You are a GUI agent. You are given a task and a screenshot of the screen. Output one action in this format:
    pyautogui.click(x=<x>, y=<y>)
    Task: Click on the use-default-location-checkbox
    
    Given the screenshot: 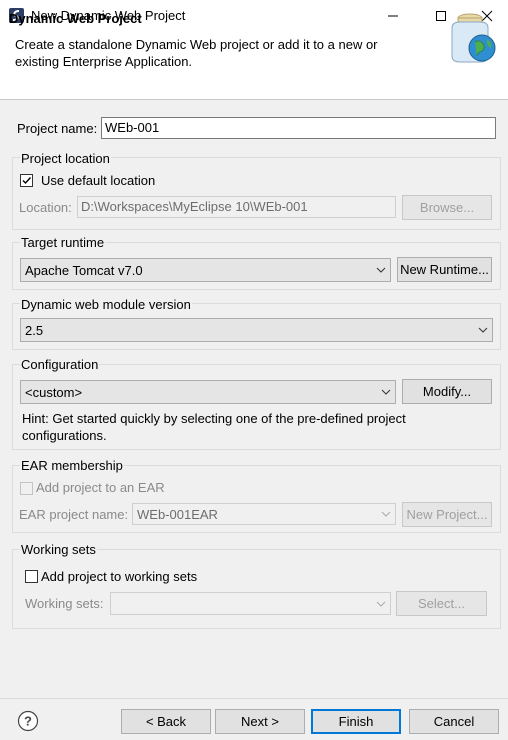 What is the action you would take?
    pyautogui.click(x=26, y=180)
    